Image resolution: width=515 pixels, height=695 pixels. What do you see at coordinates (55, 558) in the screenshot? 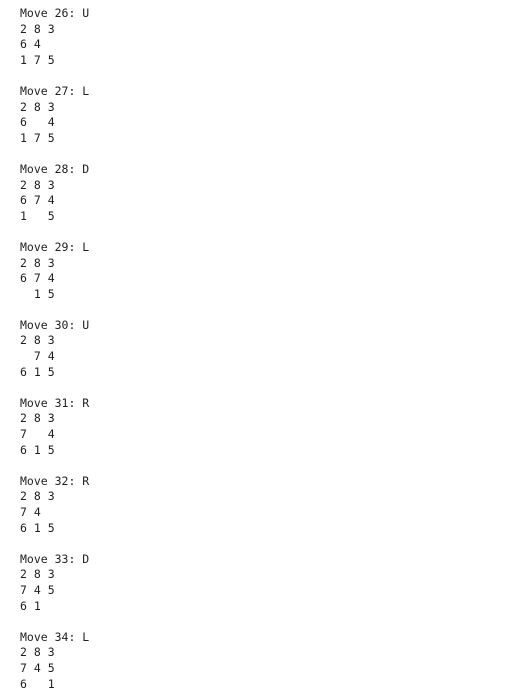
I see `move-header: Move 33: D` at bounding box center [55, 558].